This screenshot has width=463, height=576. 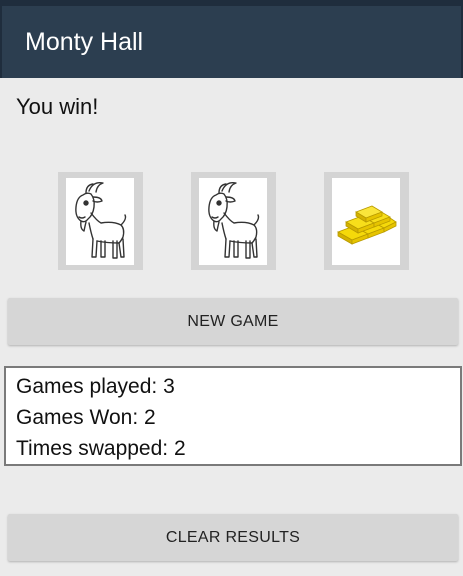 I want to click on door-1-image, so click(x=100, y=221).